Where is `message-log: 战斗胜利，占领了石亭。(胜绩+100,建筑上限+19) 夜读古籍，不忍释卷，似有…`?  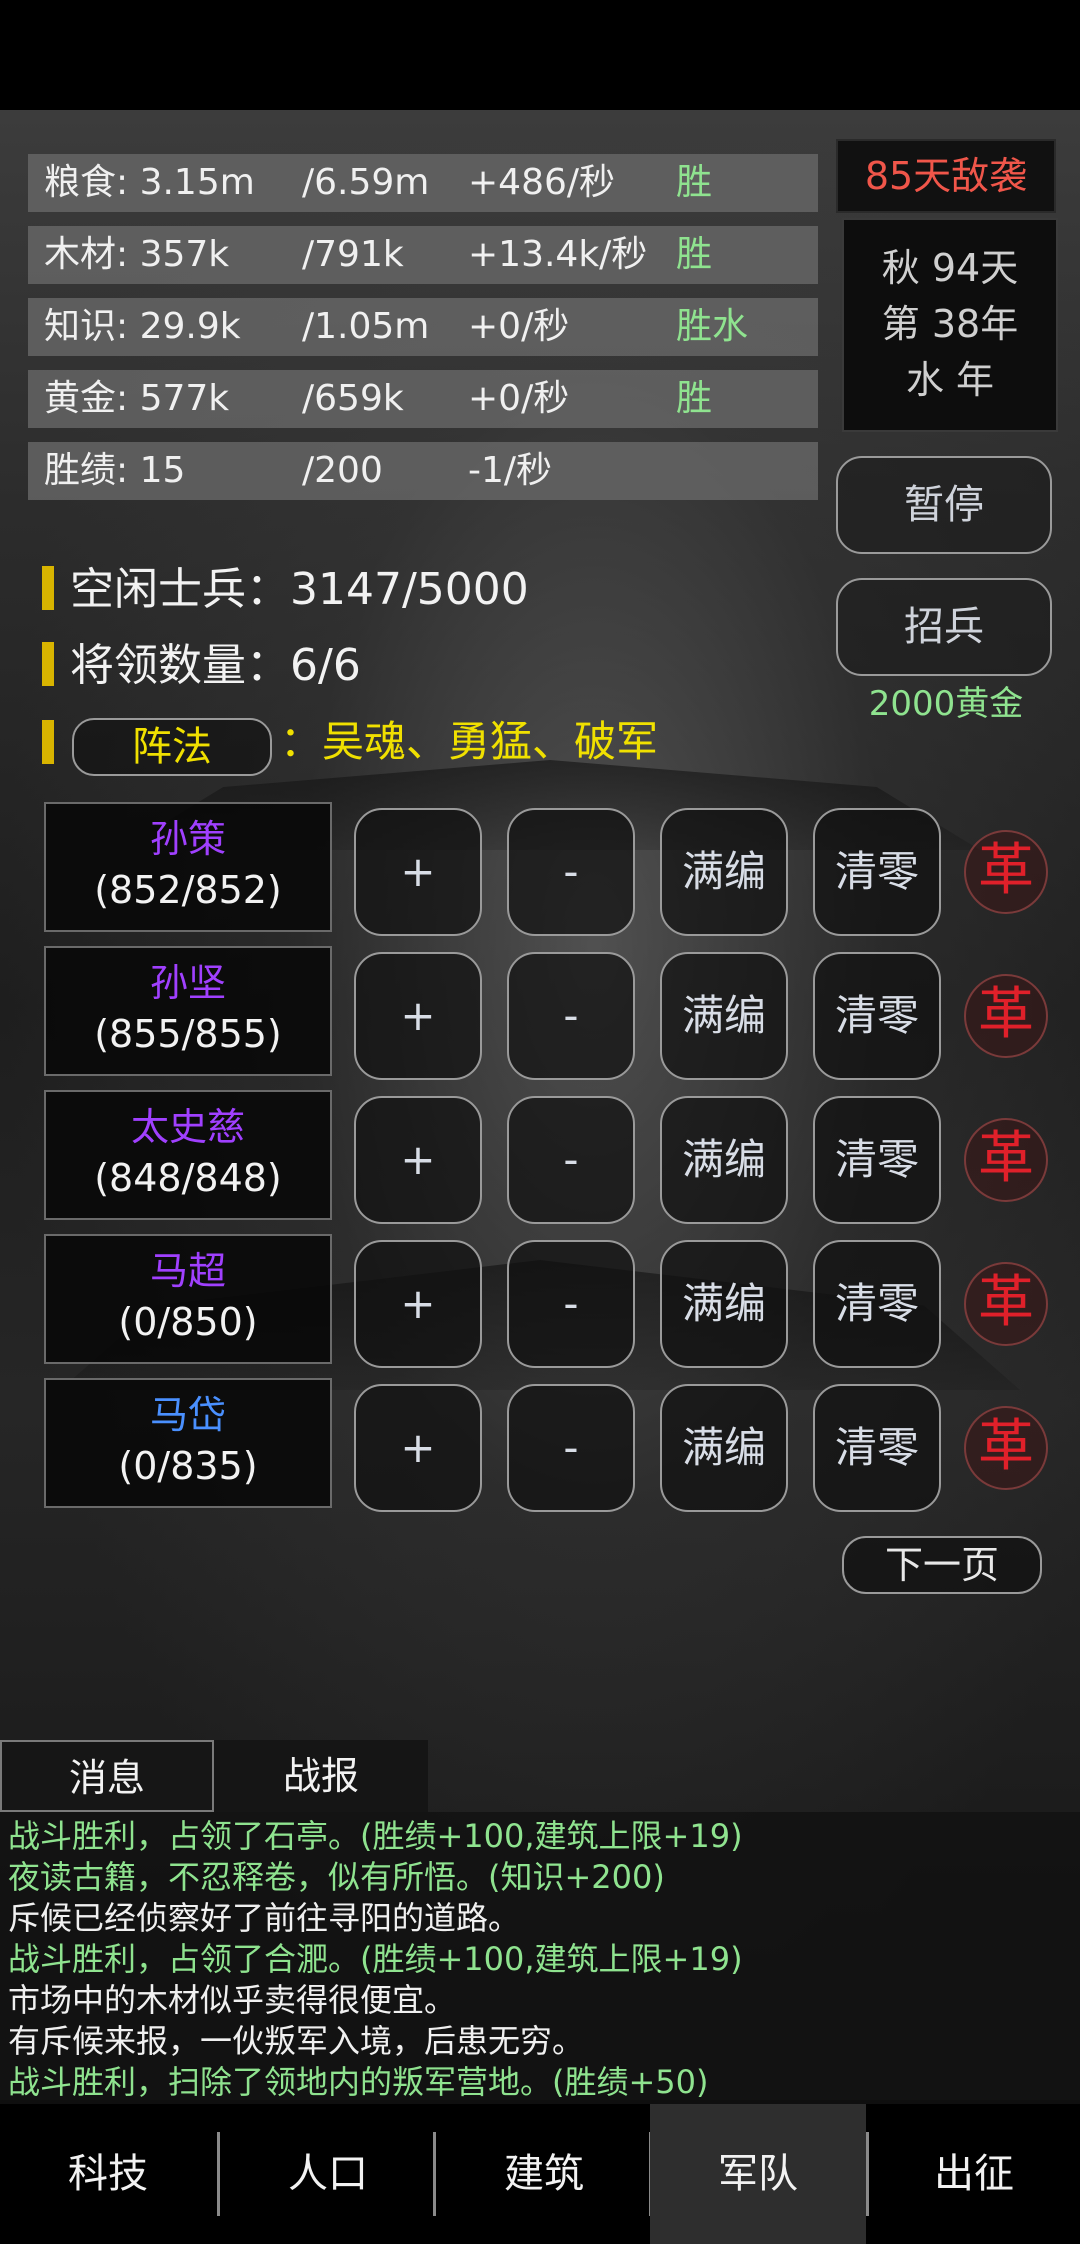
message-log: 战斗胜利，占领了石亭。(胜绩+100,建筑上限+19) 夜读古籍，不忍释卷，似有… is located at coordinates (540, 1958).